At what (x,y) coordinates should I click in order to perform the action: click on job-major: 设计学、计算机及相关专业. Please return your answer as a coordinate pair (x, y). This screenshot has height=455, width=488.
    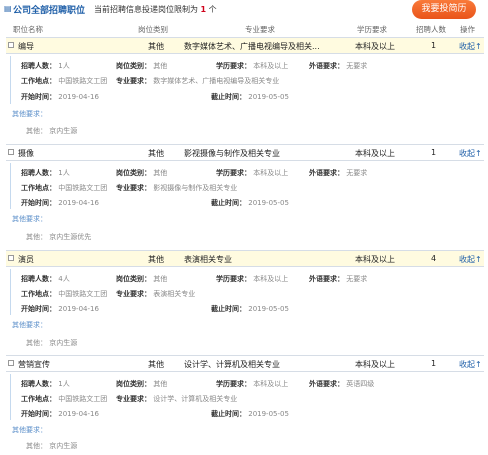
    Looking at the image, I should click on (232, 364).